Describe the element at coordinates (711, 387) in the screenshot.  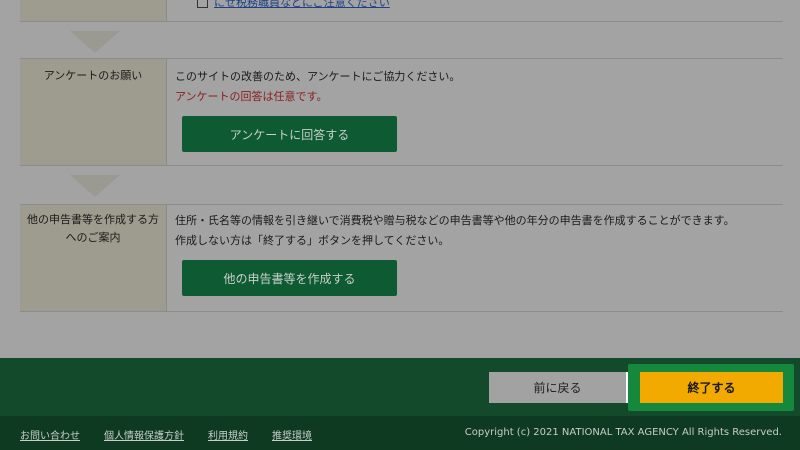
I see `finish-button: 終了する` at that location.